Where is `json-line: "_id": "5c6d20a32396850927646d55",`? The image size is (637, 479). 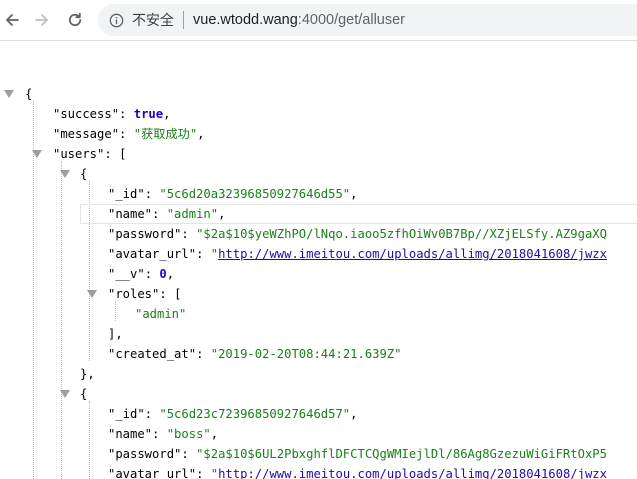
json-line: "_id": "5c6d20a32396850927646d55", is located at coordinates (233, 194).